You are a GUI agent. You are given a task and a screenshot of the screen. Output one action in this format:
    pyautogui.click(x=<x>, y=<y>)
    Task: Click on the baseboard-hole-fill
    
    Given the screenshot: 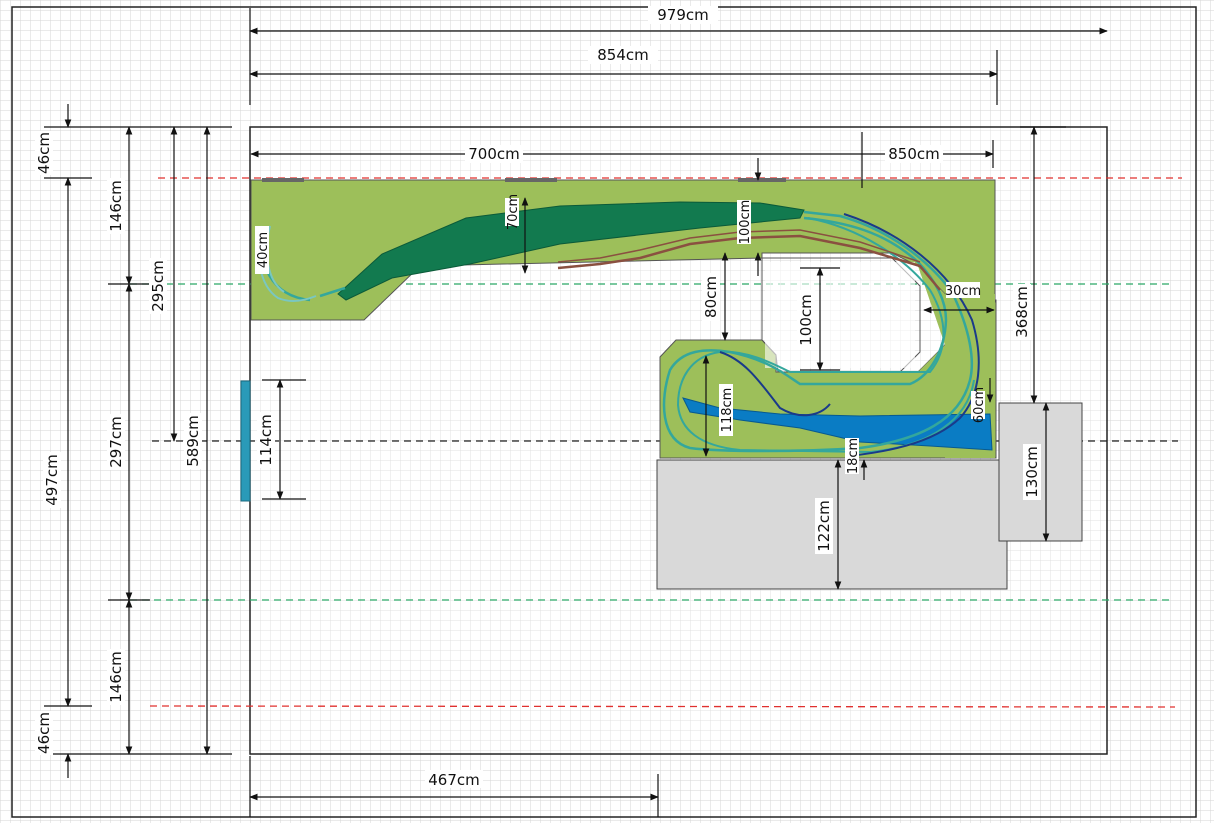 What is the action you would take?
    pyautogui.click(x=840, y=315)
    